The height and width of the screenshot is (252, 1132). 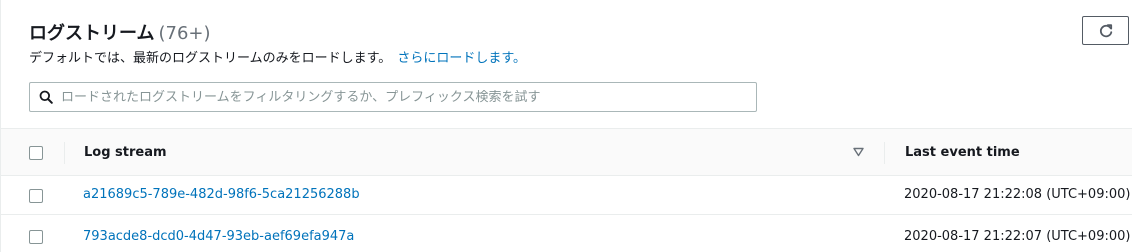 I want to click on column-header-last-event-time: Last event time, so click(x=962, y=152).